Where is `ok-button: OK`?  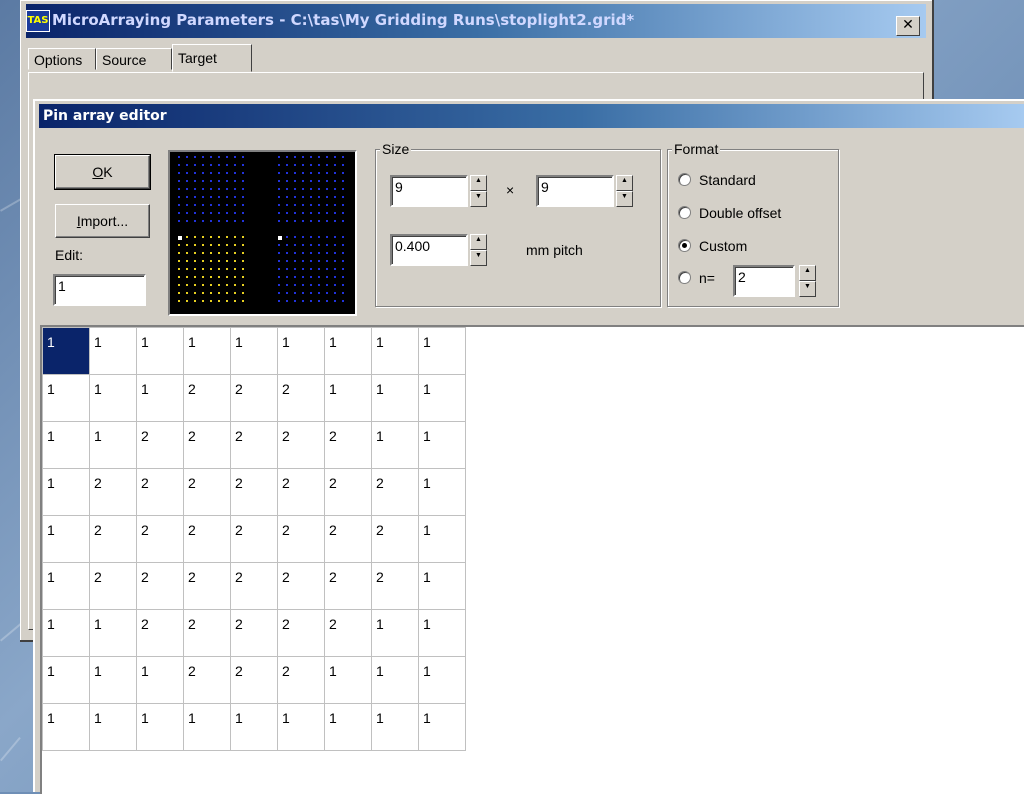
ok-button: OK is located at coordinates (102, 172).